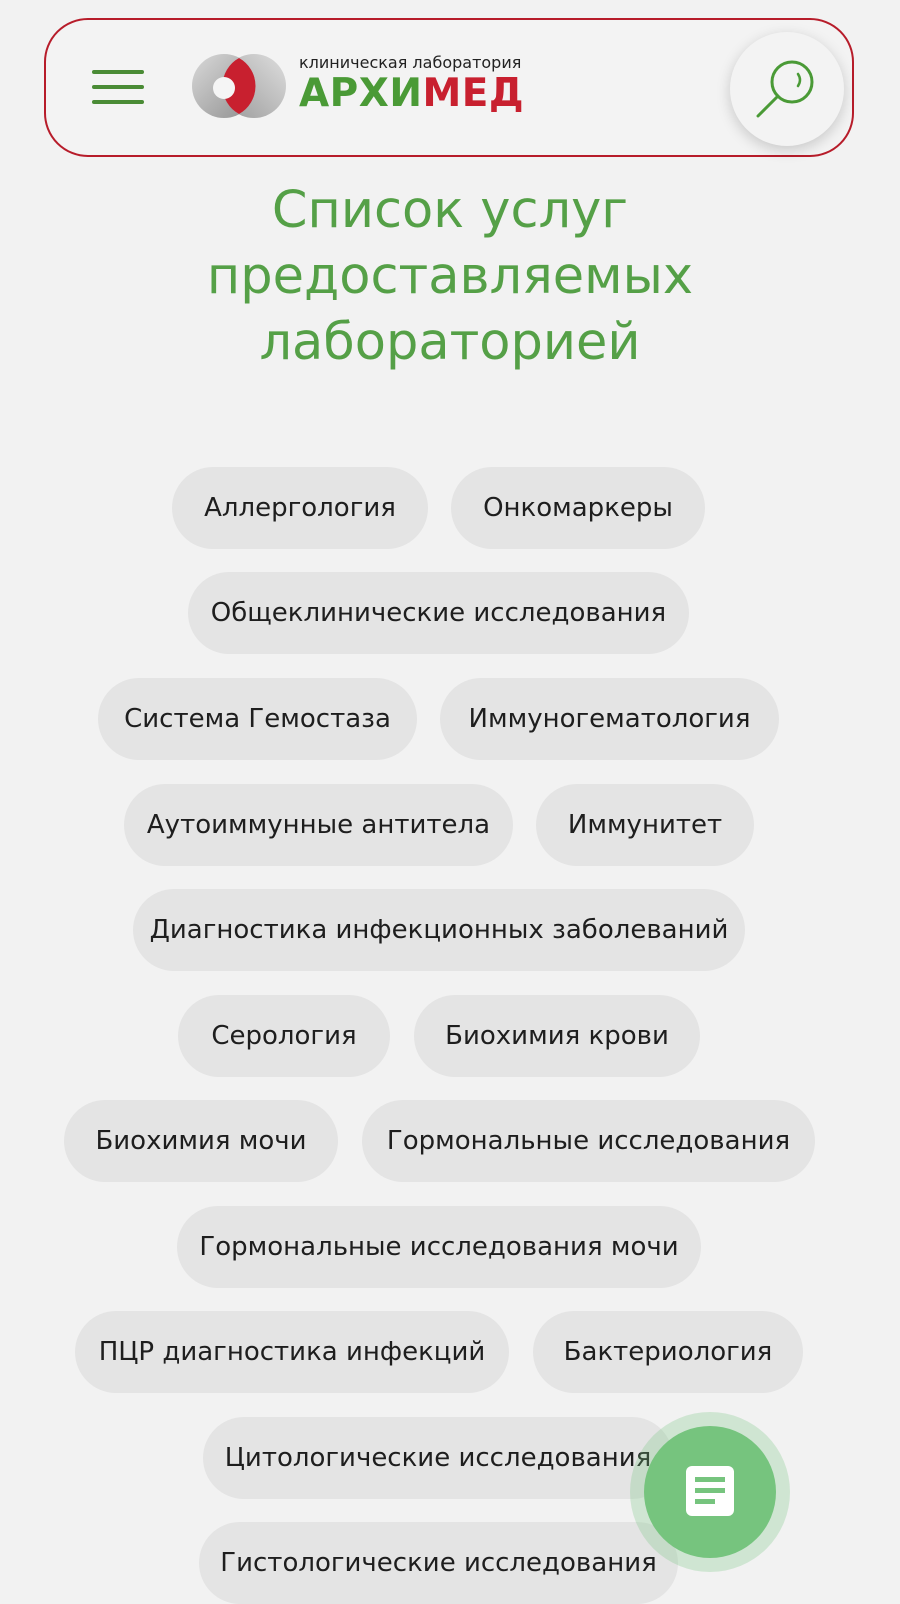 The image size is (900, 1604). Describe the element at coordinates (201, 1141) in the screenshot. I see `category-chip-urine-biochemistry: Биохимия мочи` at that location.